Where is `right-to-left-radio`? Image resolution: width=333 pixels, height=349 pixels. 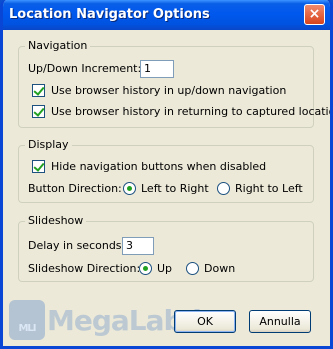 right-to-left-radio is located at coordinates (223, 188).